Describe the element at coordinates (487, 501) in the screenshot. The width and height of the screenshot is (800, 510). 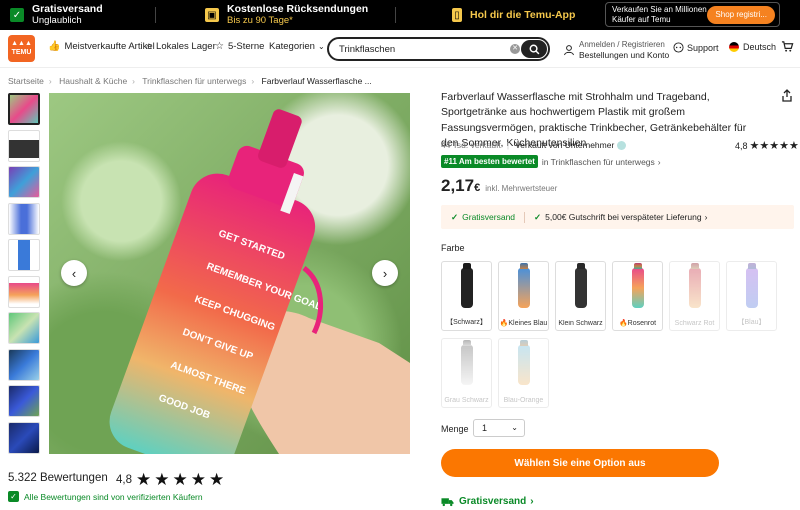
I see `free-shipping-link: Gratisversand ›` at that location.